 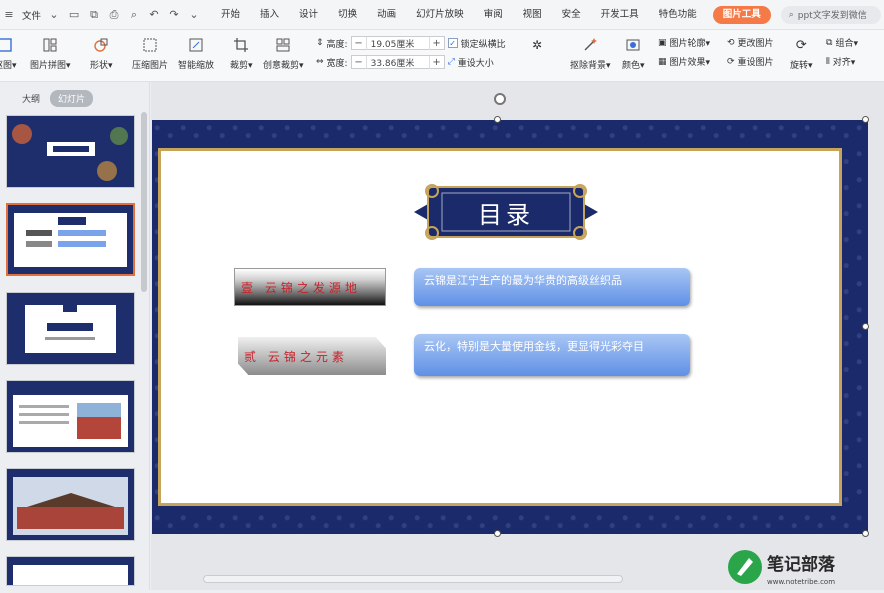 What do you see at coordinates (684, 43) in the screenshot?
I see `picture-outline-button: ▣ 图片轮廓▾` at bounding box center [684, 43].